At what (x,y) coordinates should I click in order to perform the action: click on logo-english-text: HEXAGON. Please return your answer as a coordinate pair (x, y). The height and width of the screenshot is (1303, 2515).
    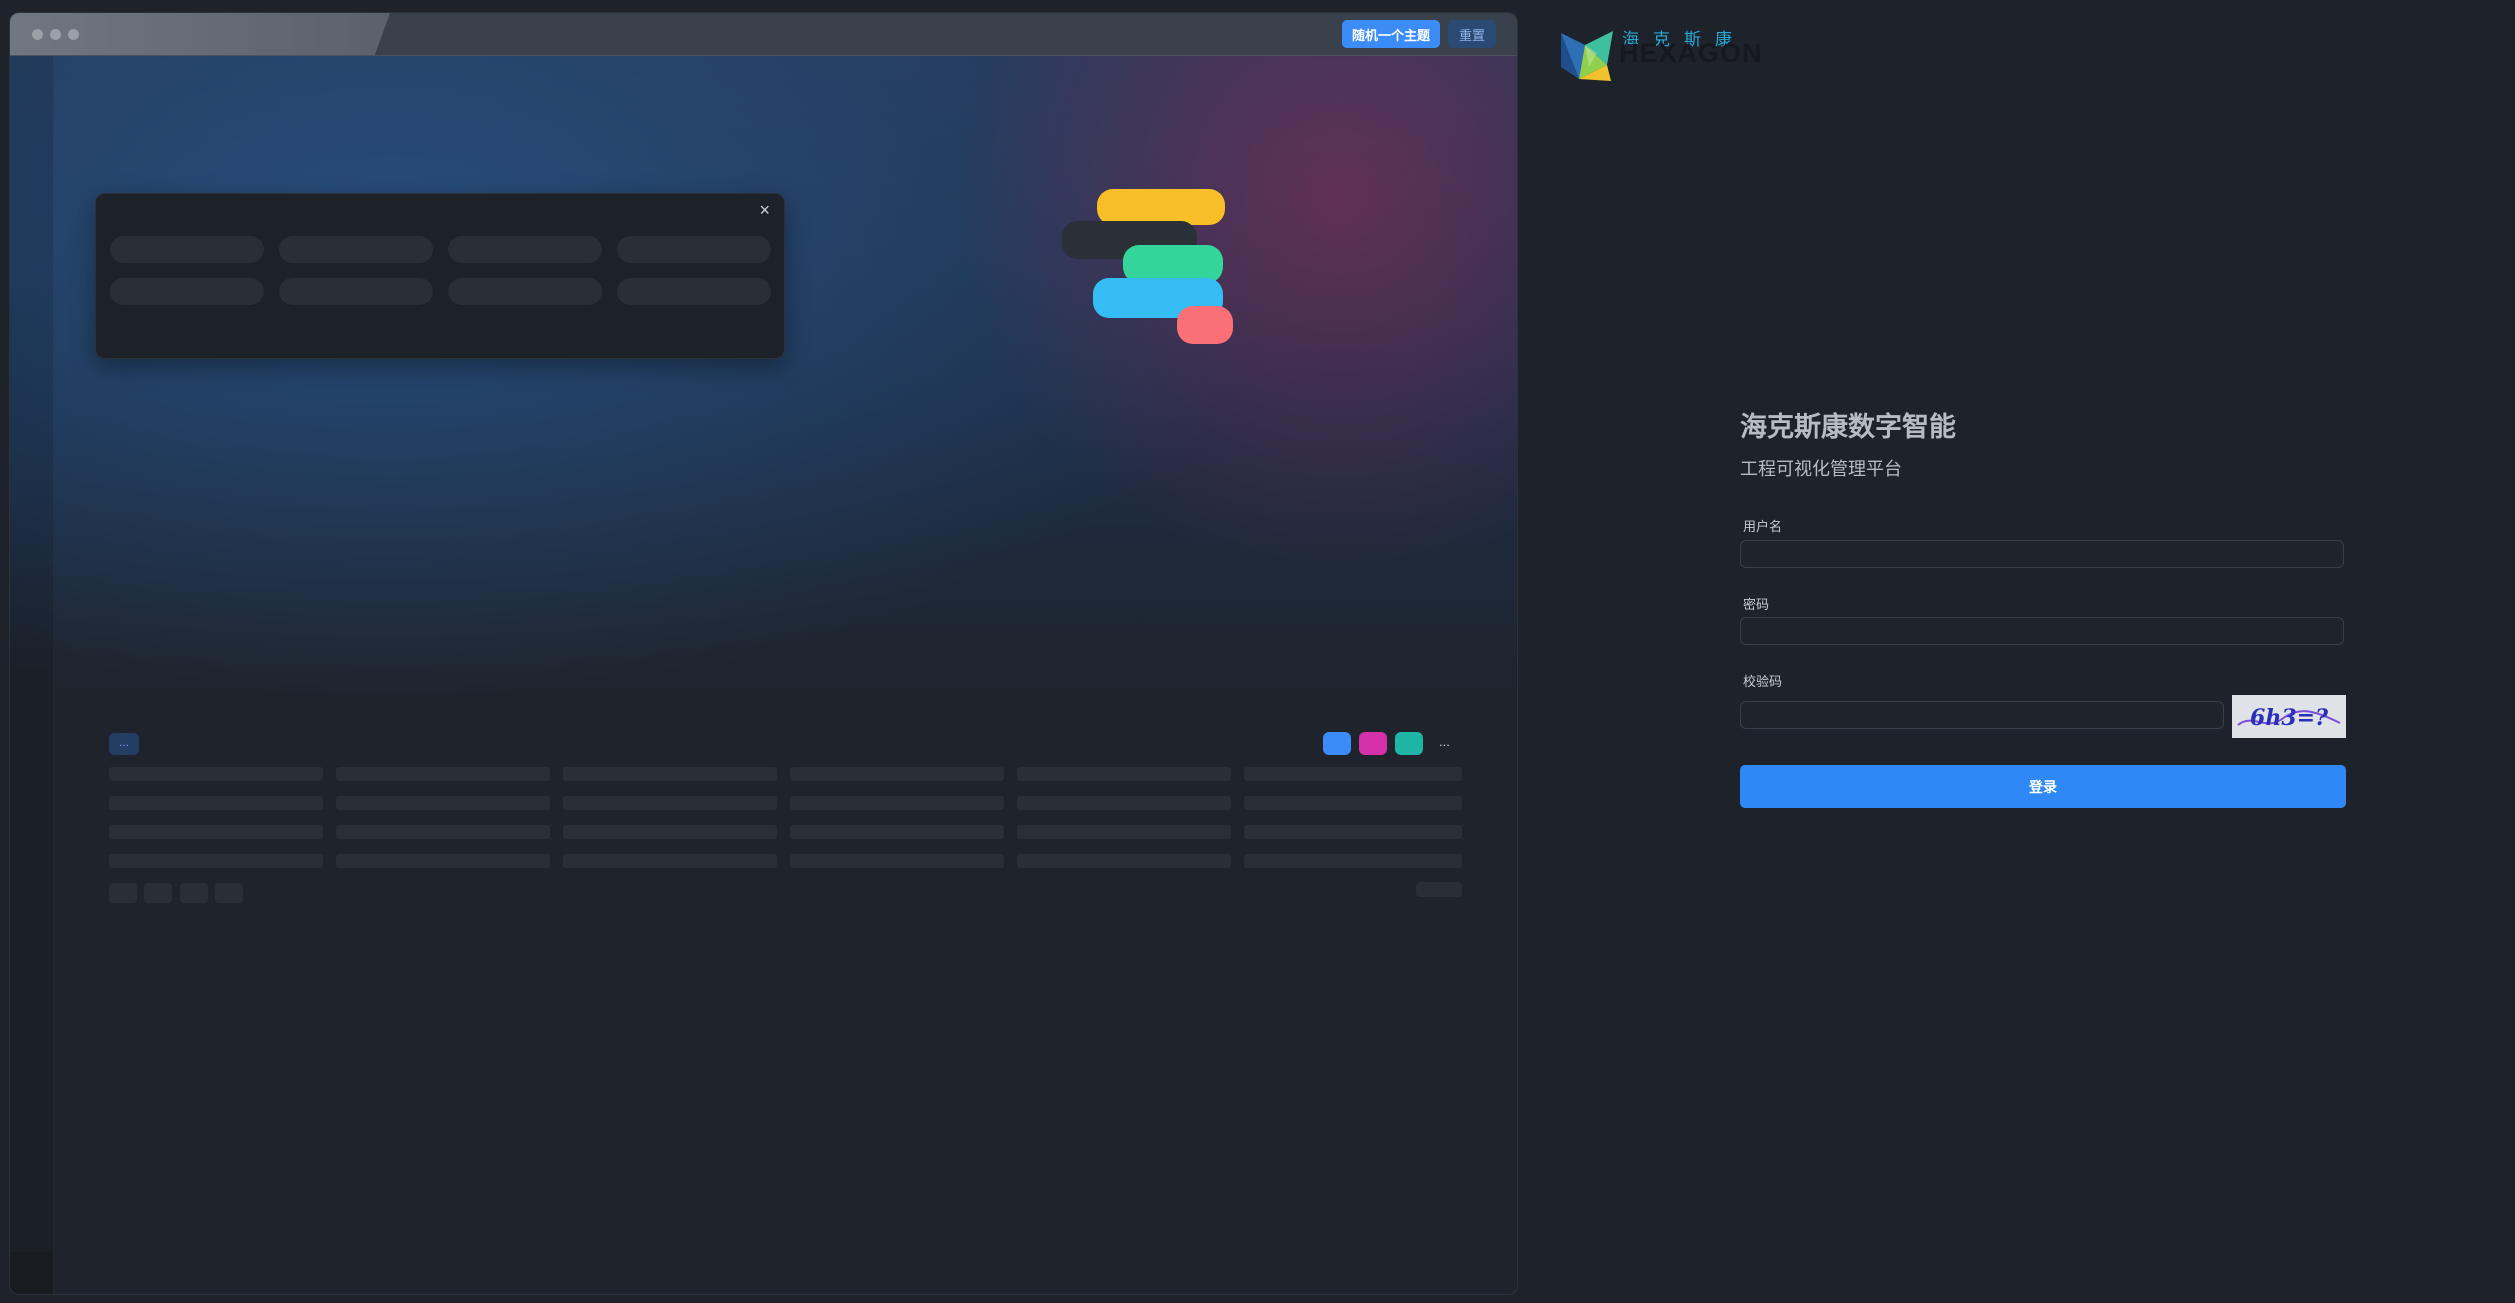
    Looking at the image, I should click on (1691, 53).